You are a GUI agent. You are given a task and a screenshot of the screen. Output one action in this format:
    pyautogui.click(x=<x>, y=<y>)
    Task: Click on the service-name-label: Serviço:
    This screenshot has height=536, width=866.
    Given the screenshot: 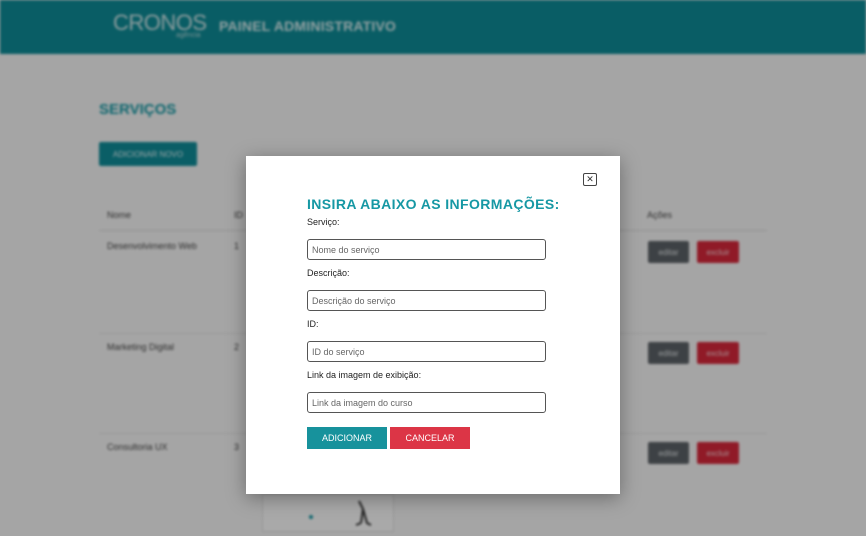 What is the action you would take?
    pyautogui.click(x=323, y=222)
    